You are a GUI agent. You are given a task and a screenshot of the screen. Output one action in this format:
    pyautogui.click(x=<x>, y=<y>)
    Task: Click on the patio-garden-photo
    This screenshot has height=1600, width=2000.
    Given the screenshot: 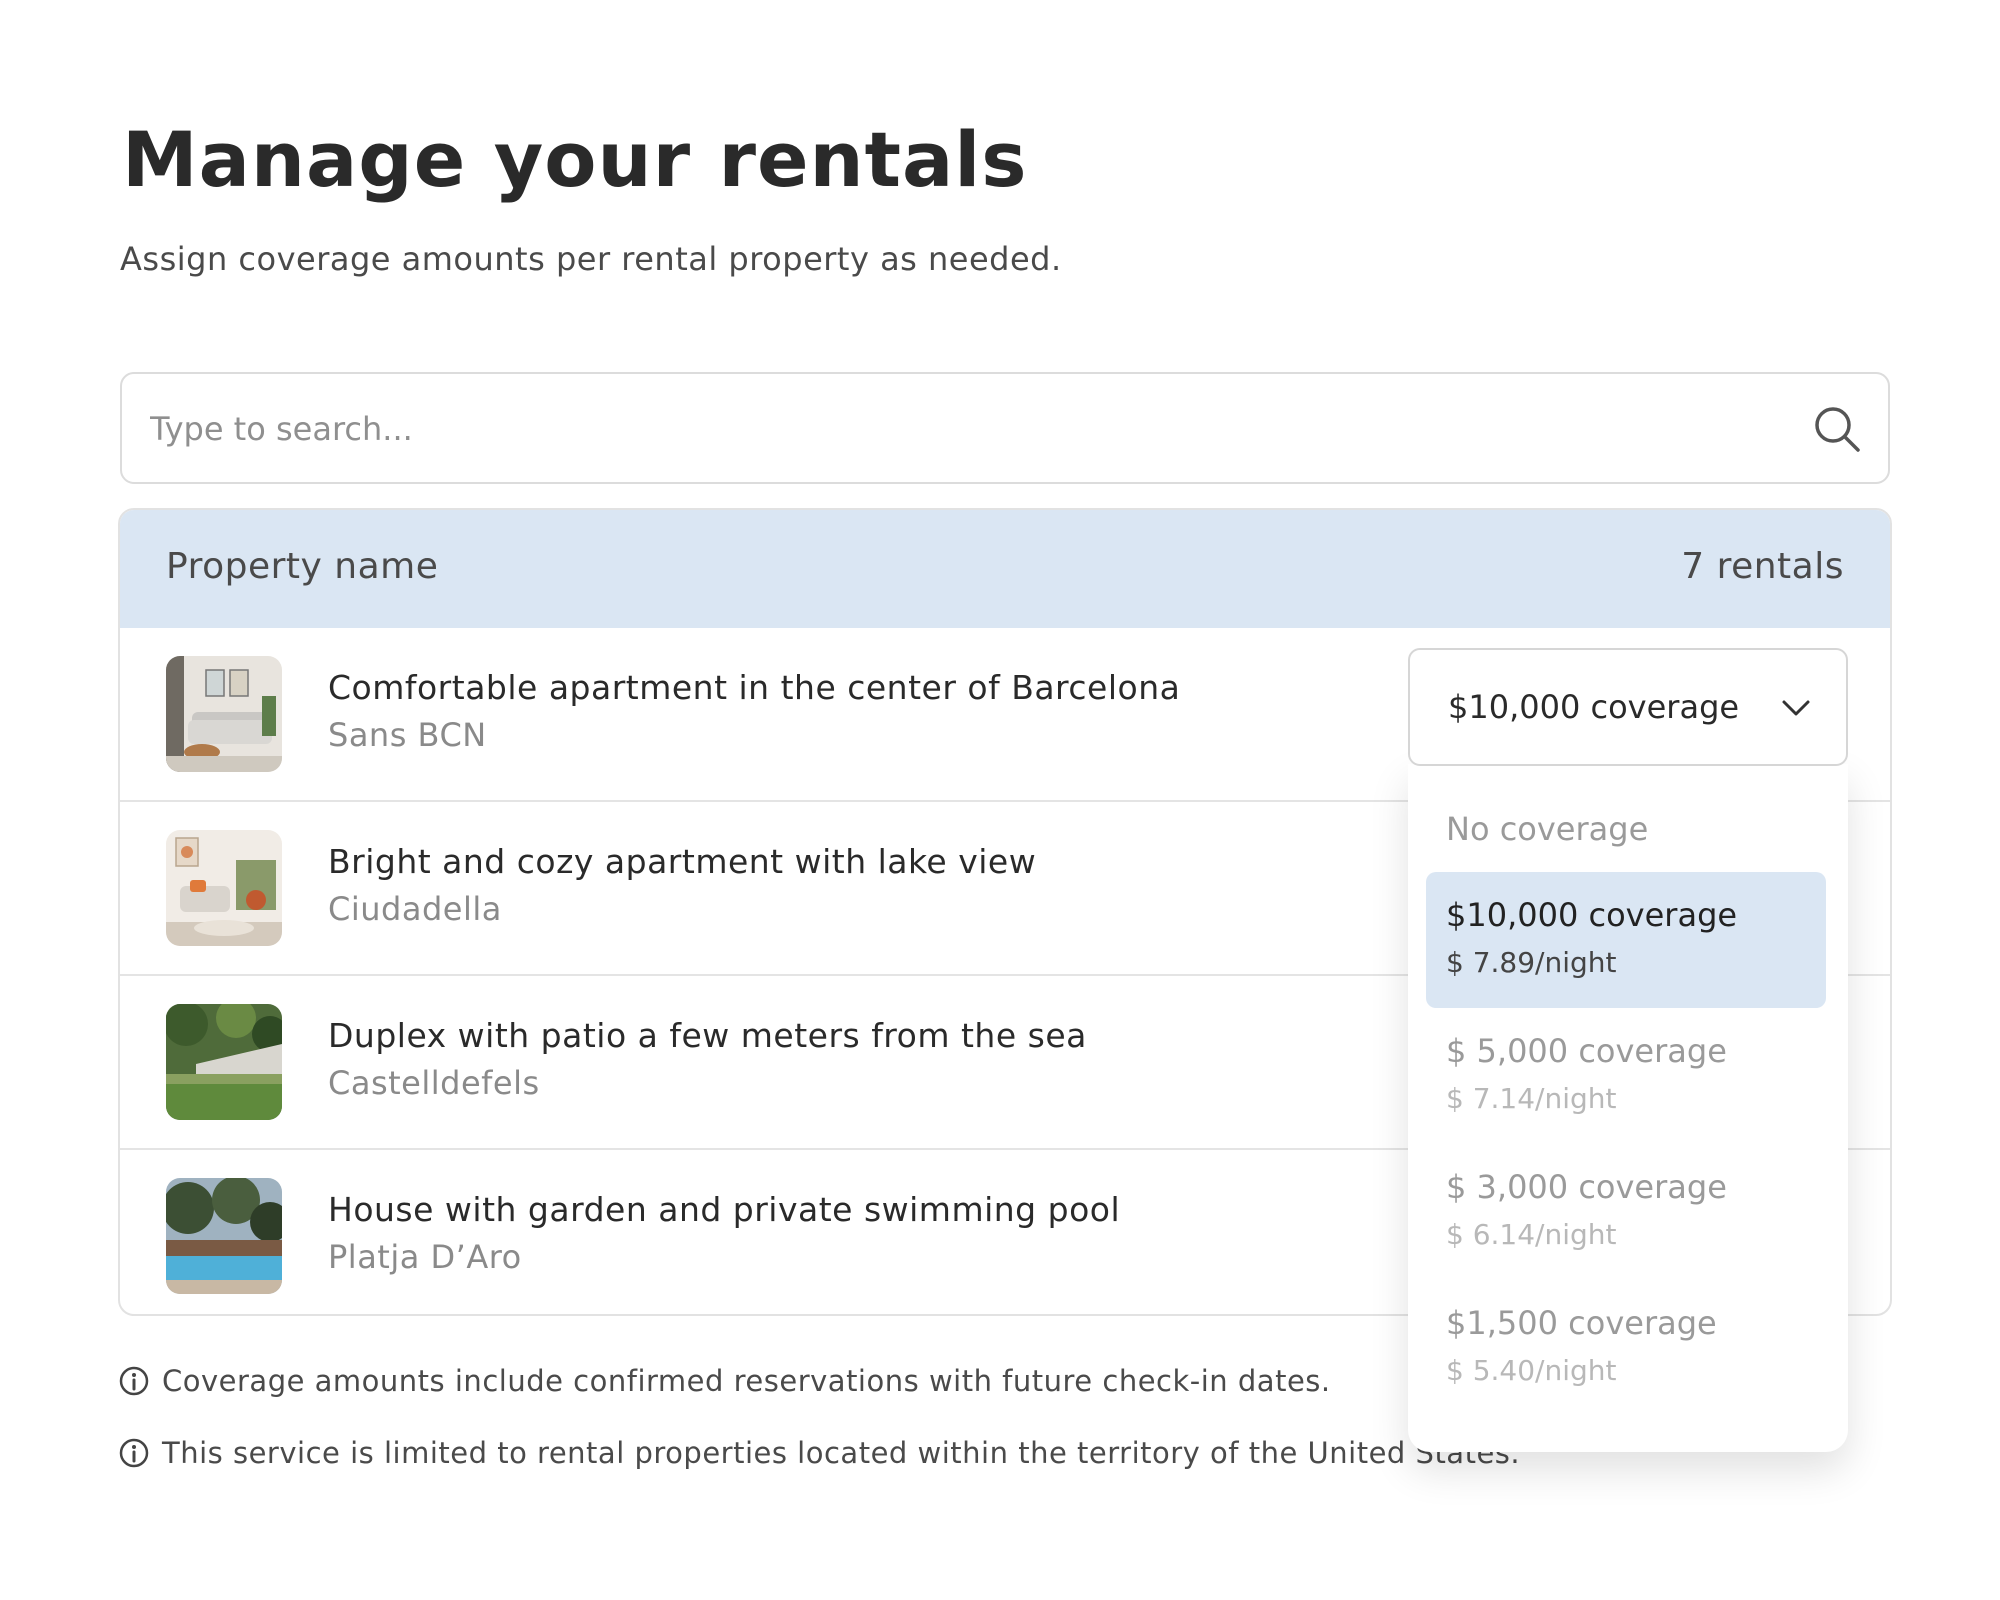 What is the action you would take?
    pyautogui.click(x=224, y=1062)
    